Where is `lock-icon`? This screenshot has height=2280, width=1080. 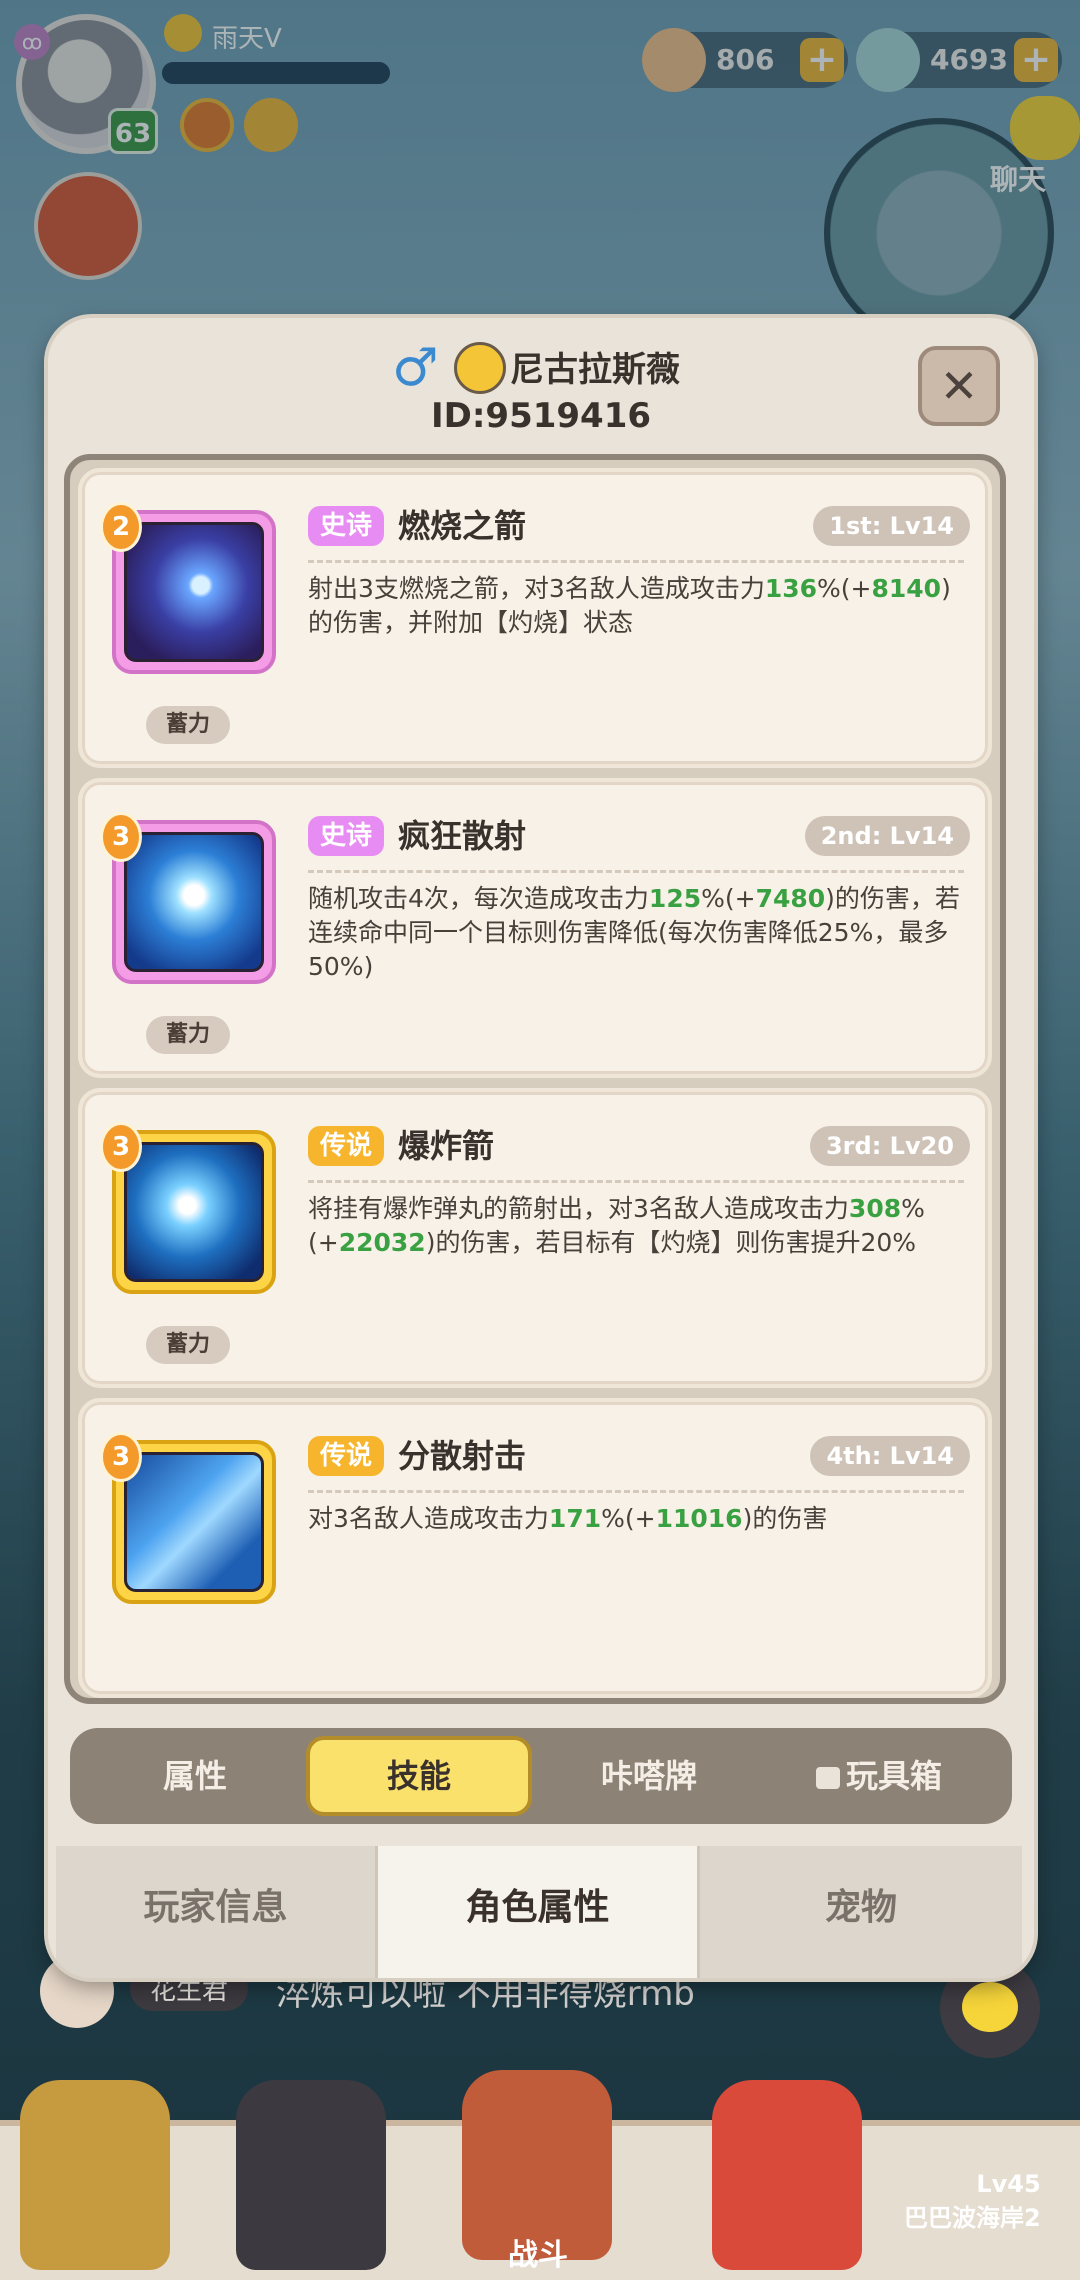 lock-icon is located at coordinates (827, 1778).